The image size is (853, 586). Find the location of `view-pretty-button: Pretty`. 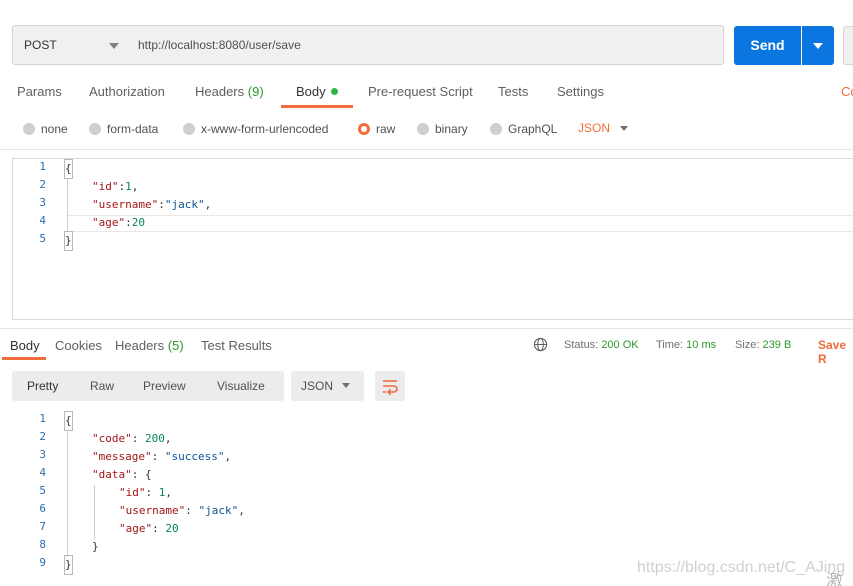

view-pretty-button: Pretty is located at coordinates (42, 386).